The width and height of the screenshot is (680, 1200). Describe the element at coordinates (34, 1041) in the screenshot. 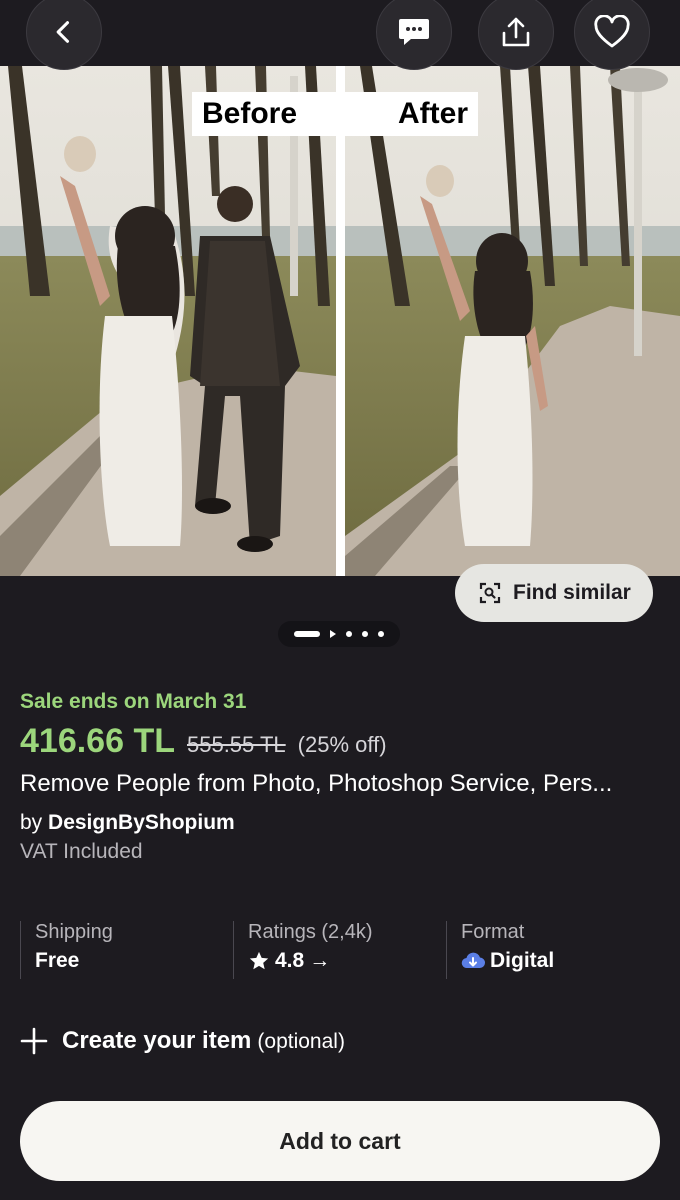

I see `plus-icon` at that location.